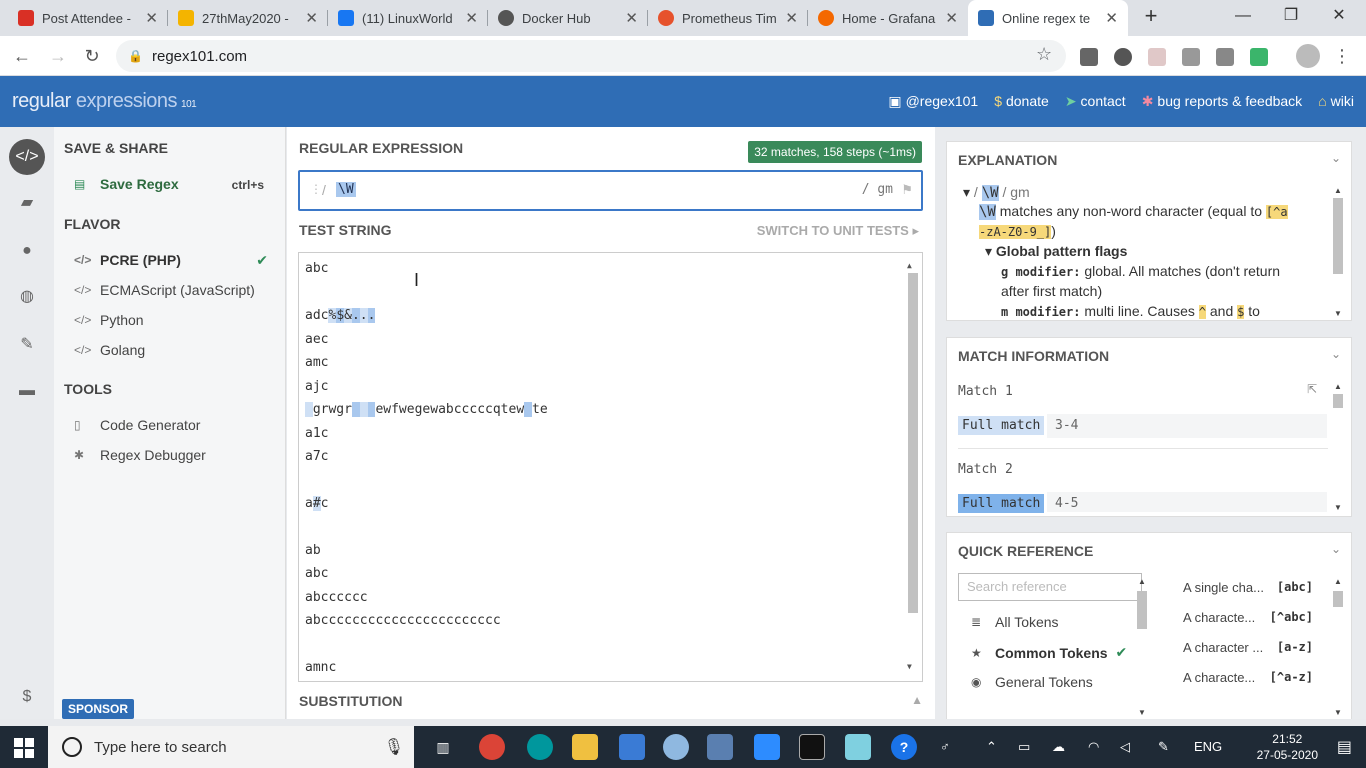 This screenshot has height=768, width=1366. What do you see at coordinates (933, 101) in the screenshot?
I see `twitter-link: ▣ @regex101` at bounding box center [933, 101].